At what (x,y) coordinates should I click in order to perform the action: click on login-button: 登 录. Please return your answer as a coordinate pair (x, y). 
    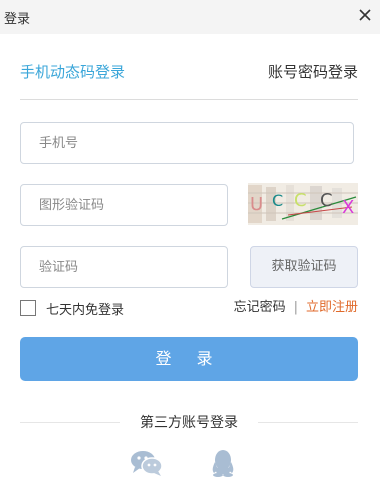
    Looking at the image, I should click on (189, 359).